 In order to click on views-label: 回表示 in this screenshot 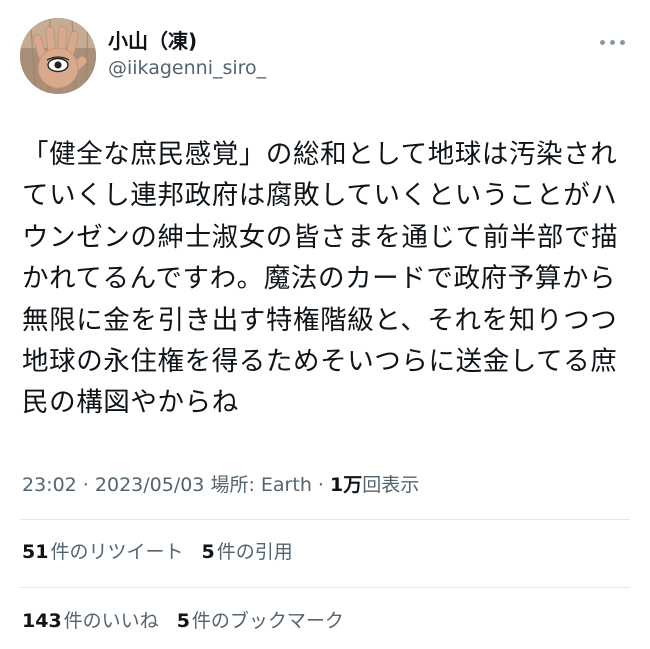, I will do `click(391, 485)`.